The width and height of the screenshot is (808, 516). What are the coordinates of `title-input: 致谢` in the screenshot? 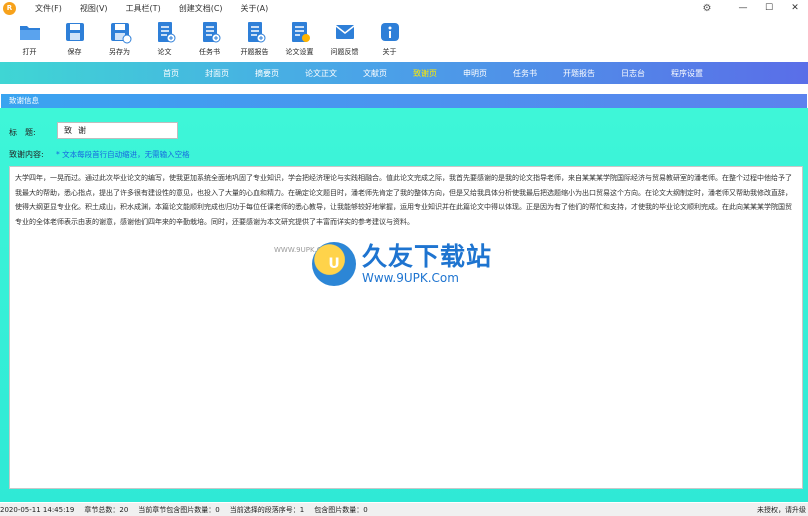 It's located at (117, 130).